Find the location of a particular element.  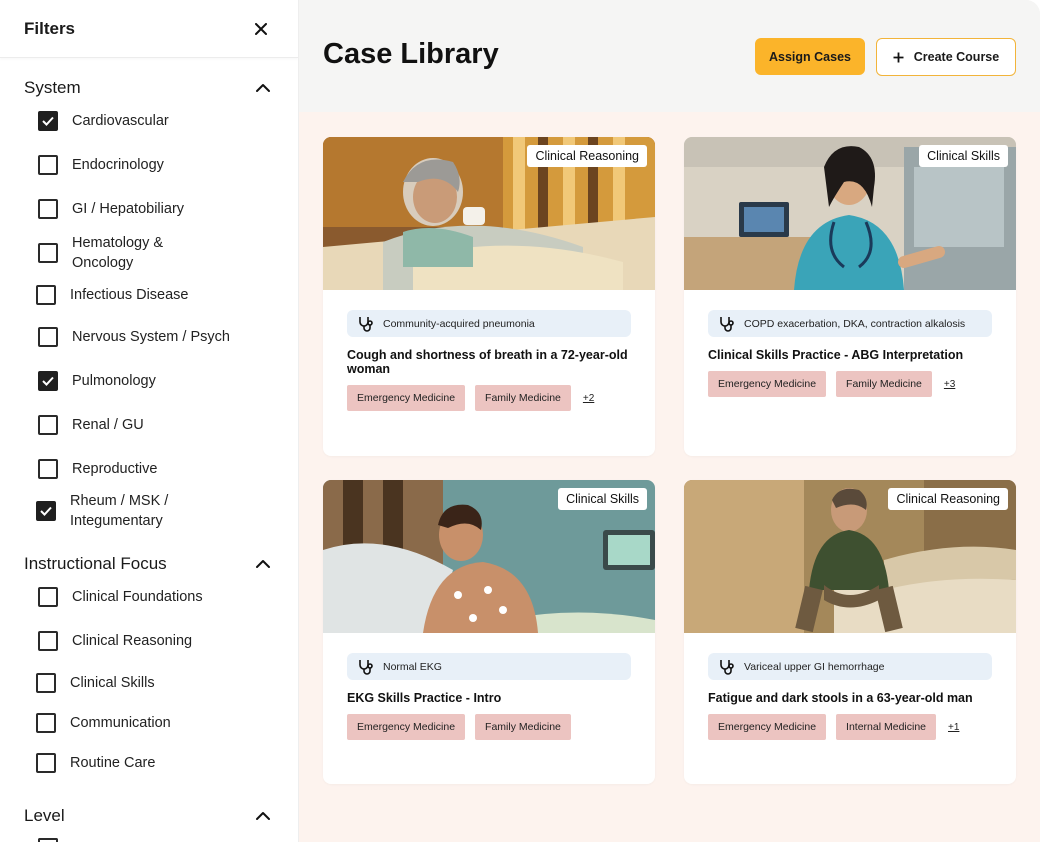

filter-option-nervous-system-psych: Nervous System / Psych is located at coordinates (134, 337).